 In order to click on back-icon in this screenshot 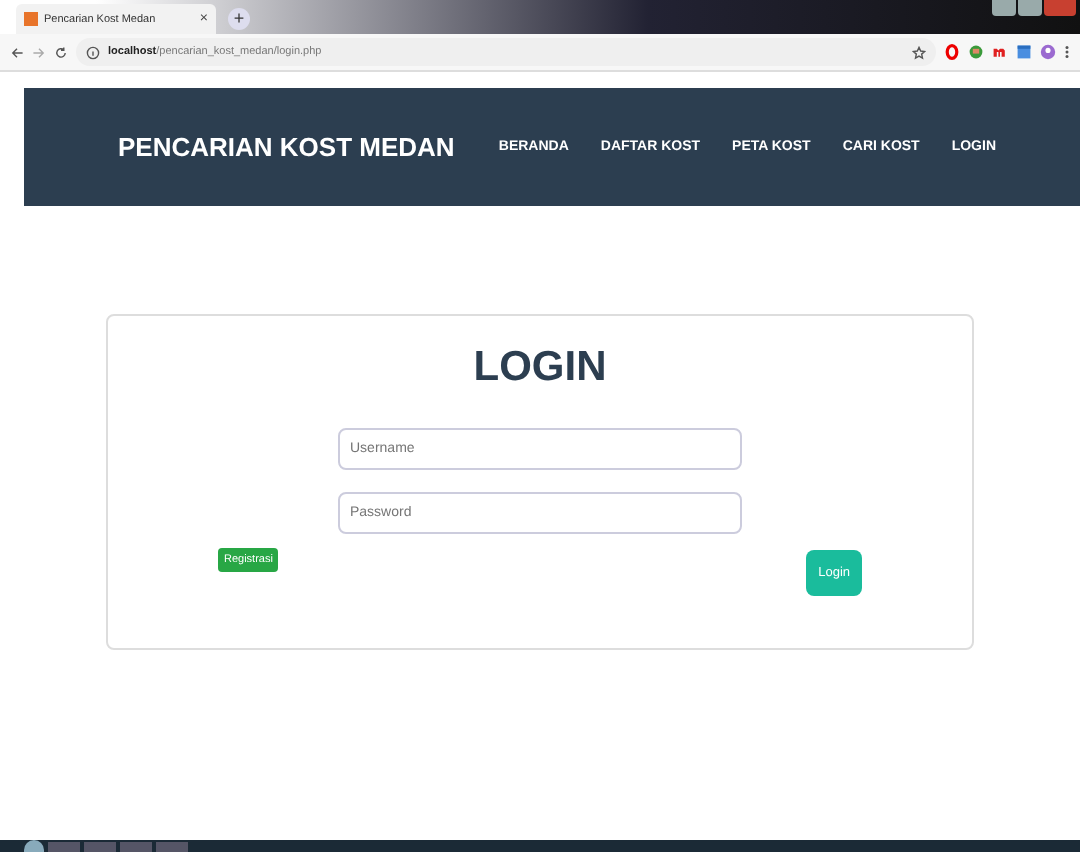, I will do `click(17, 52)`.